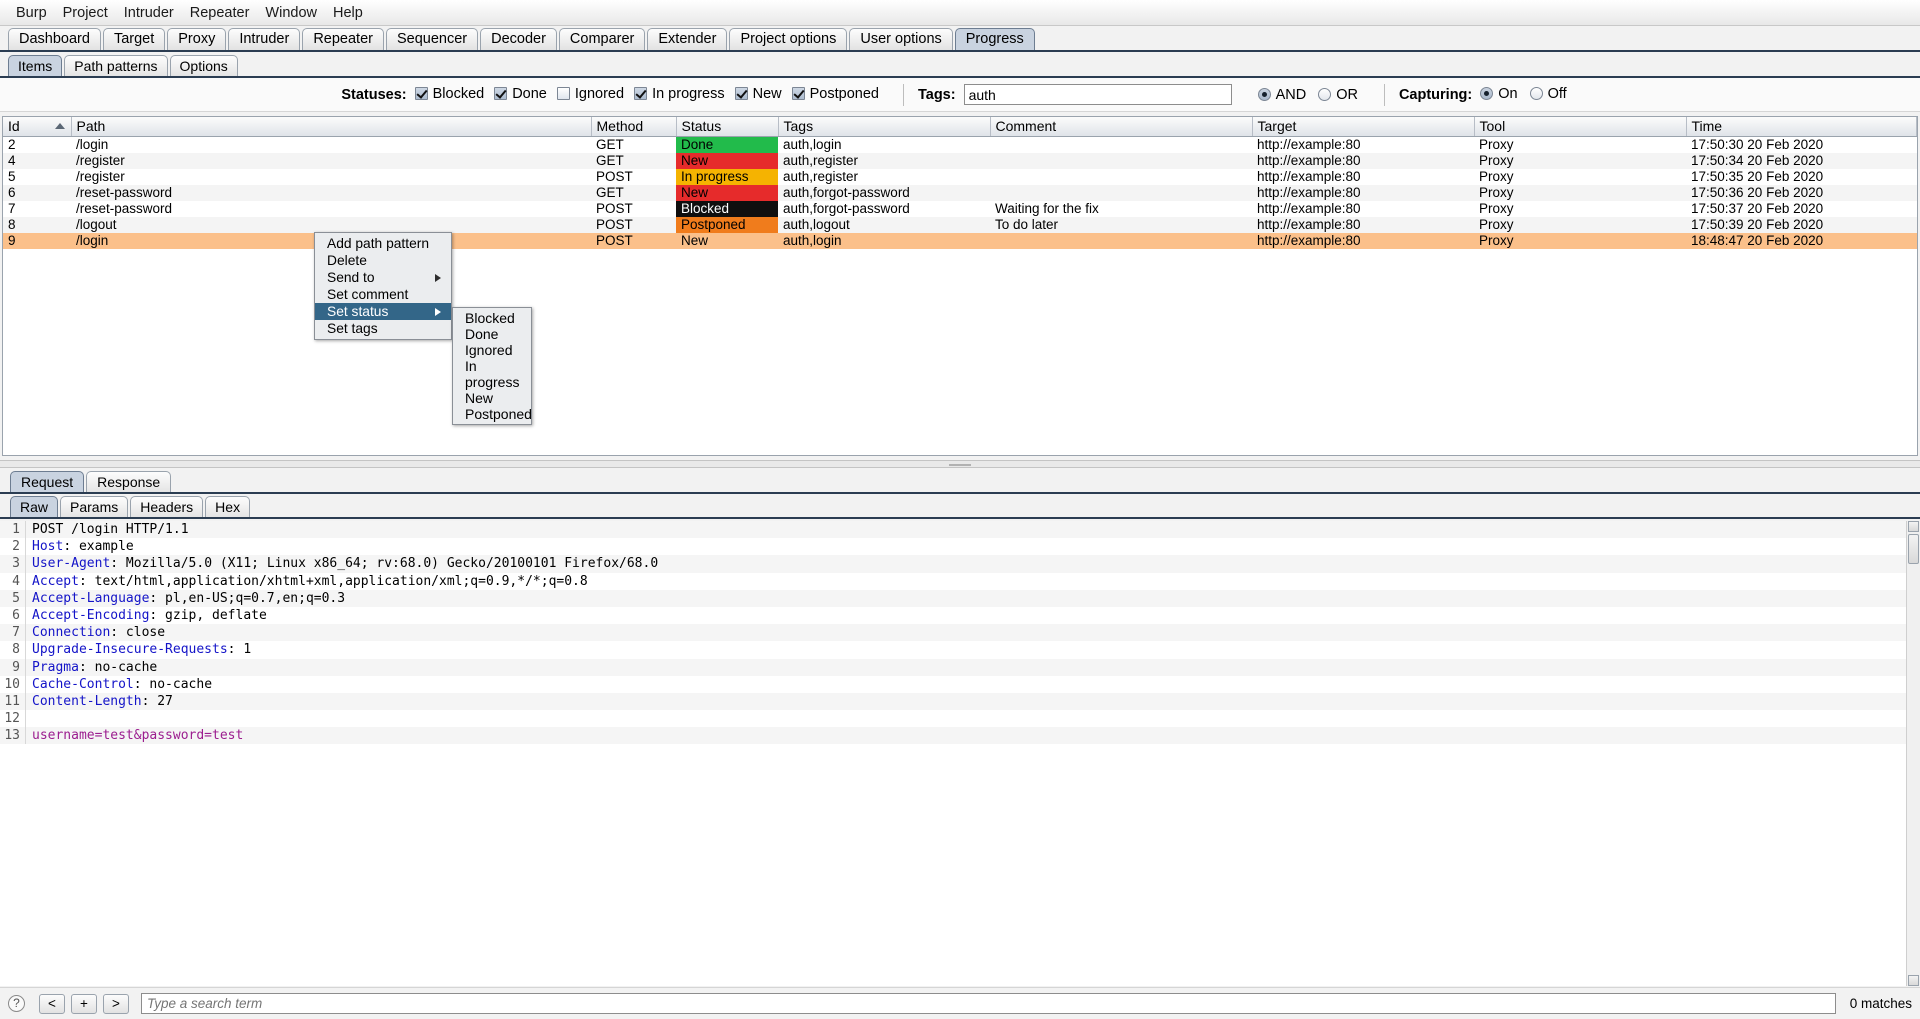  Describe the element at coordinates (95, 632) in the screenshot. I see `code-text: Connection: close` at that location.